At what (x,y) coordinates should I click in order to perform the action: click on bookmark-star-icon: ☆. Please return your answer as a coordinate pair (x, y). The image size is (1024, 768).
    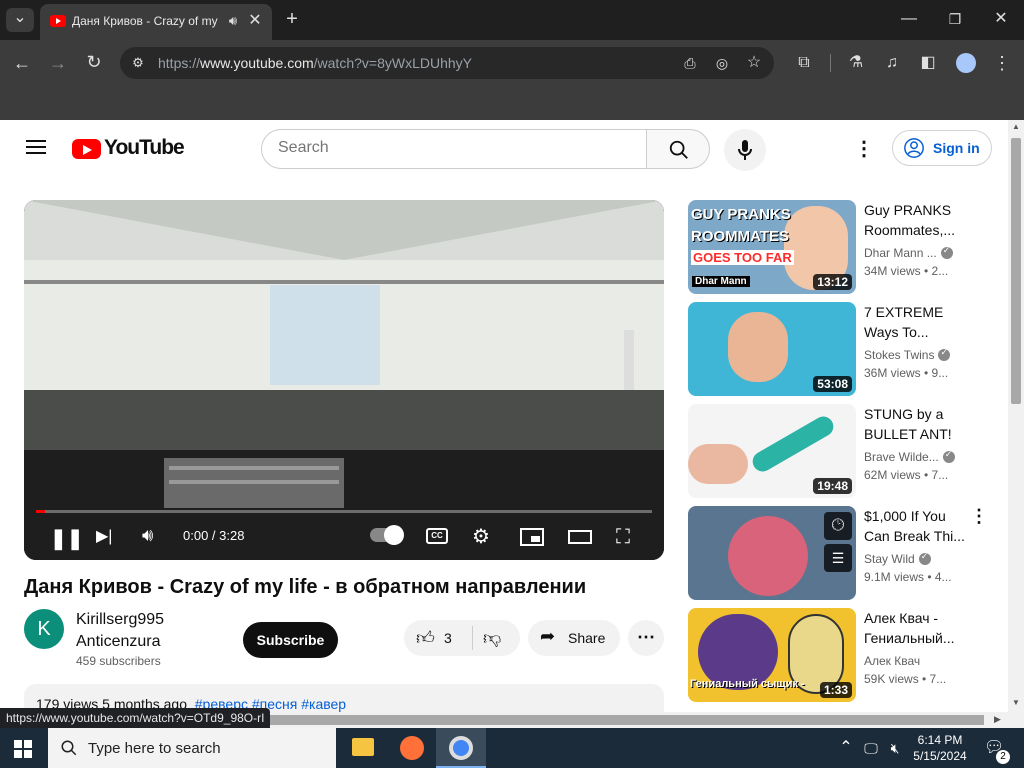
    Looking at the image, I should click on (754, 63).